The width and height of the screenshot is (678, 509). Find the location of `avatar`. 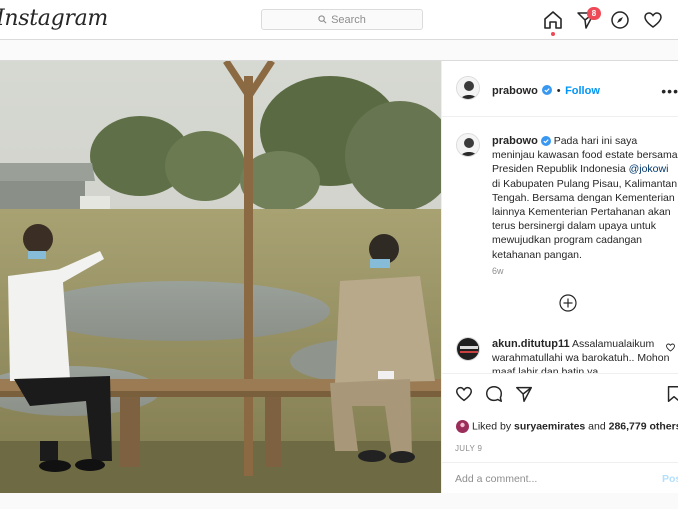

avatar is located at coordinates (468, 88).